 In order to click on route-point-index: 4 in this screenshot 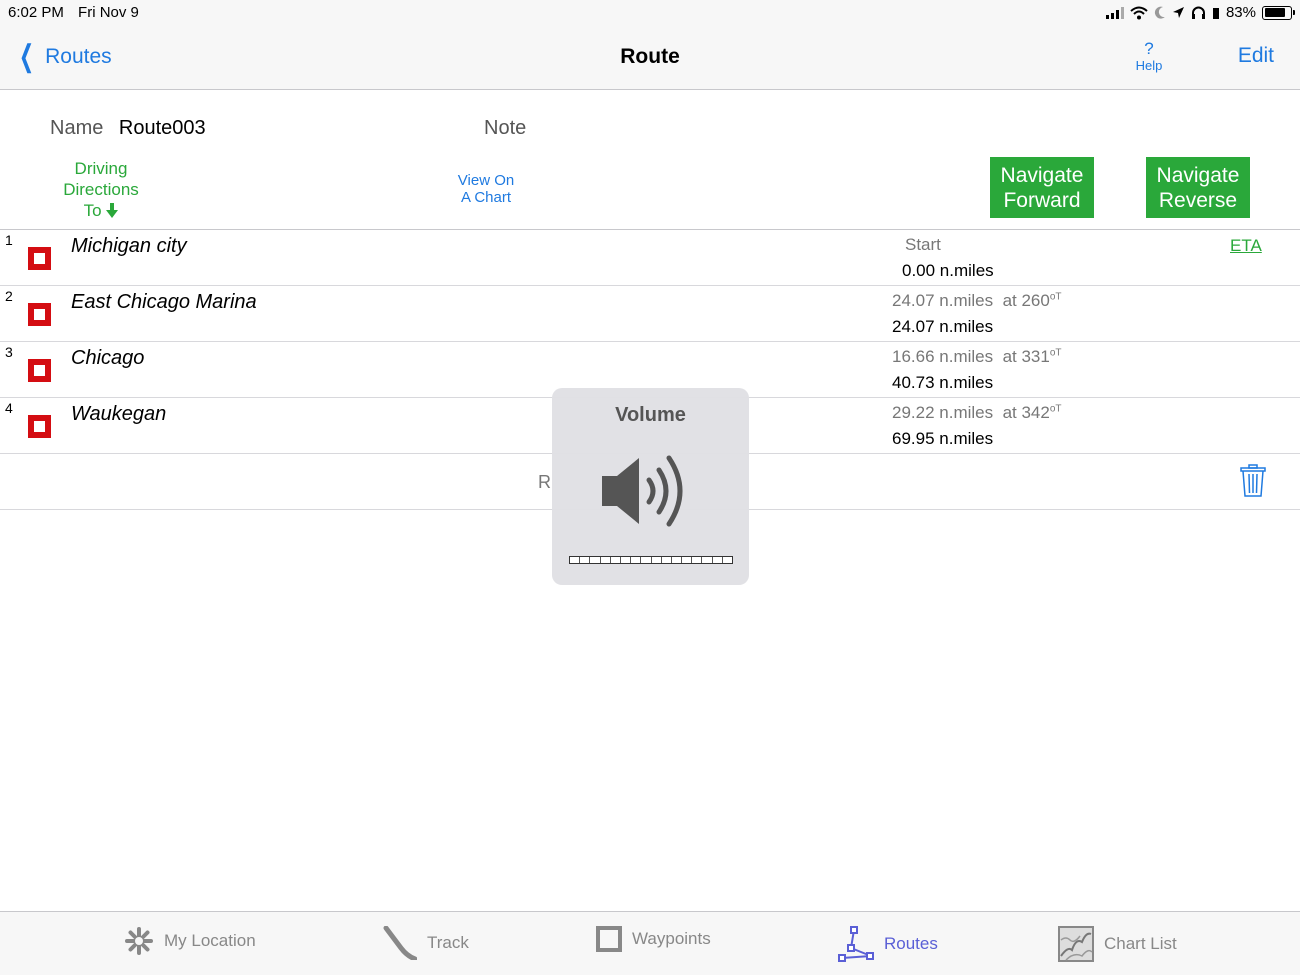, I will do `click(9, 408)`.